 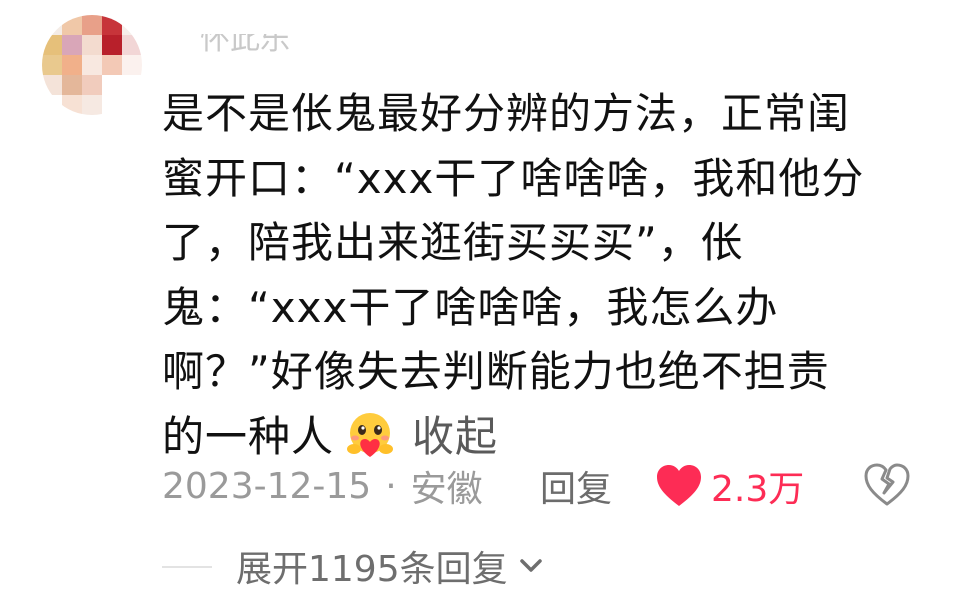 I want to click on chevron-down-icon, so click(x=530, y=565).